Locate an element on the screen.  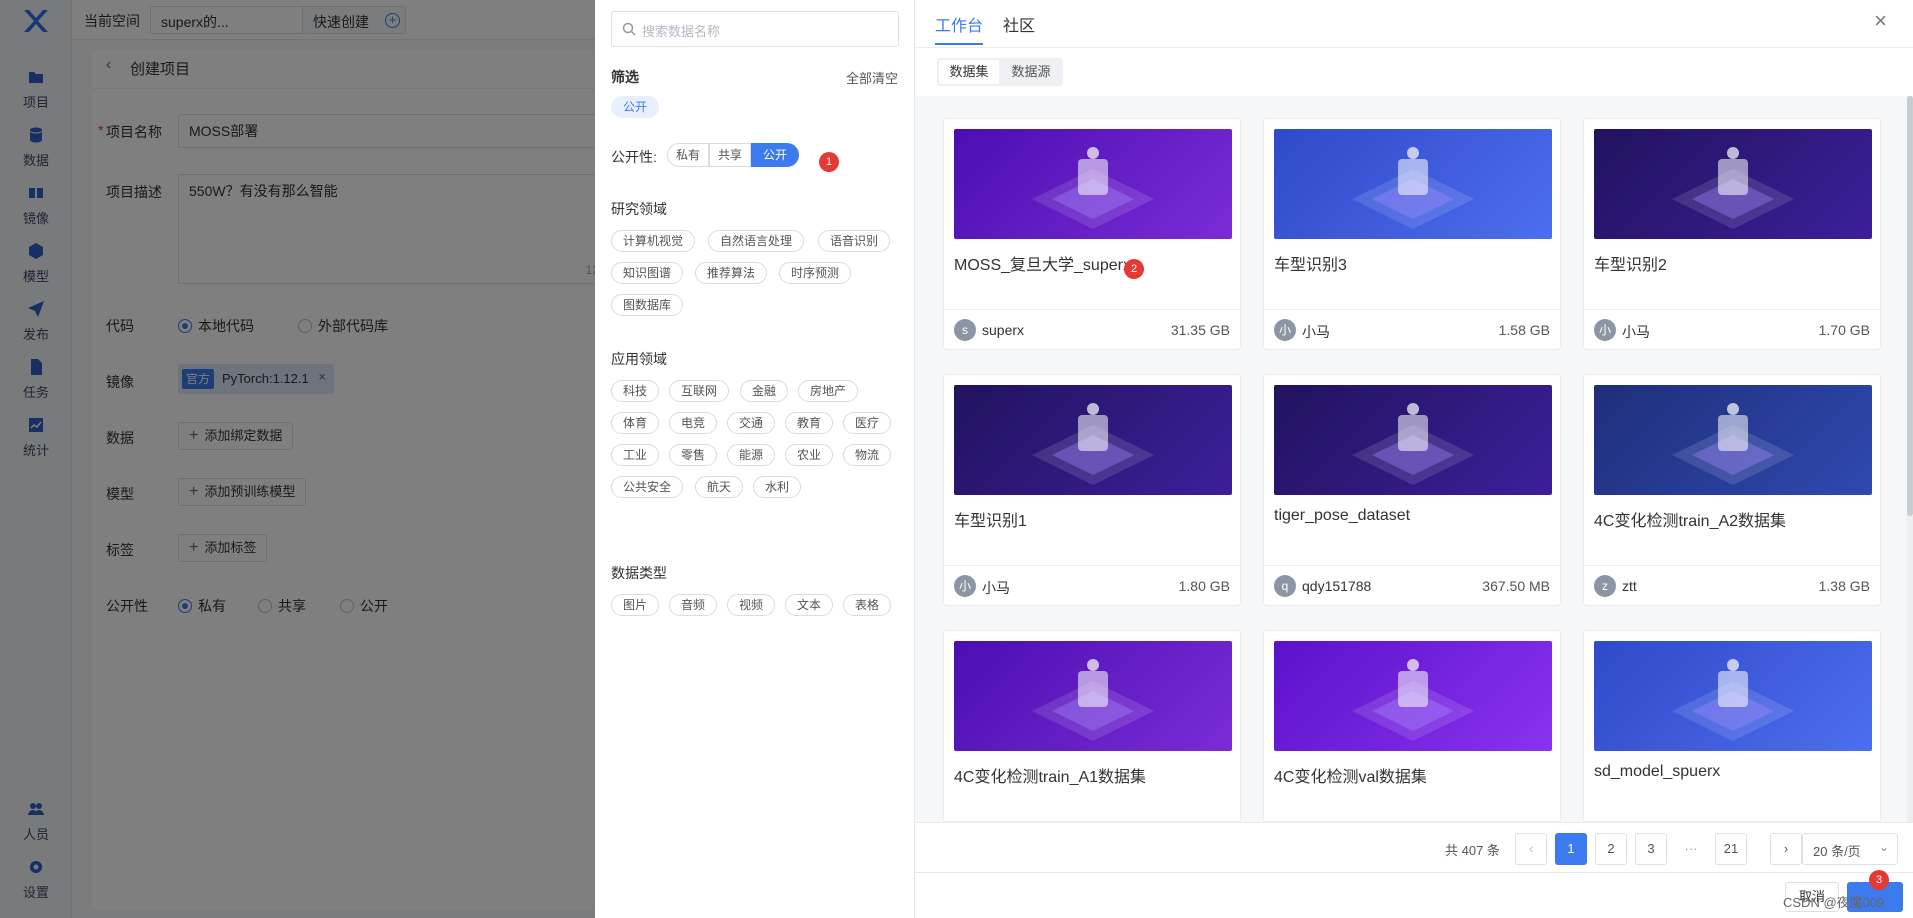
research-chip: 知识图谱 is located at coordinates (647, 273).